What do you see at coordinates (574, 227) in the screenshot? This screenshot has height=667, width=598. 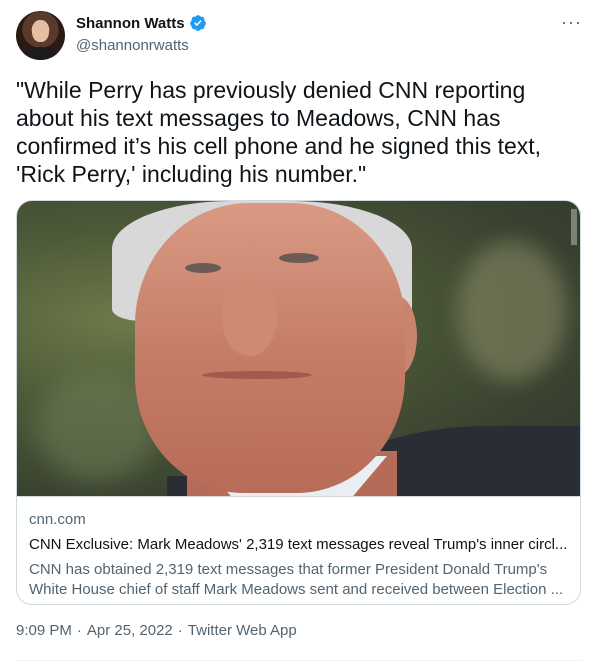 I see `photo-credit` at bounding box center [574, 227].